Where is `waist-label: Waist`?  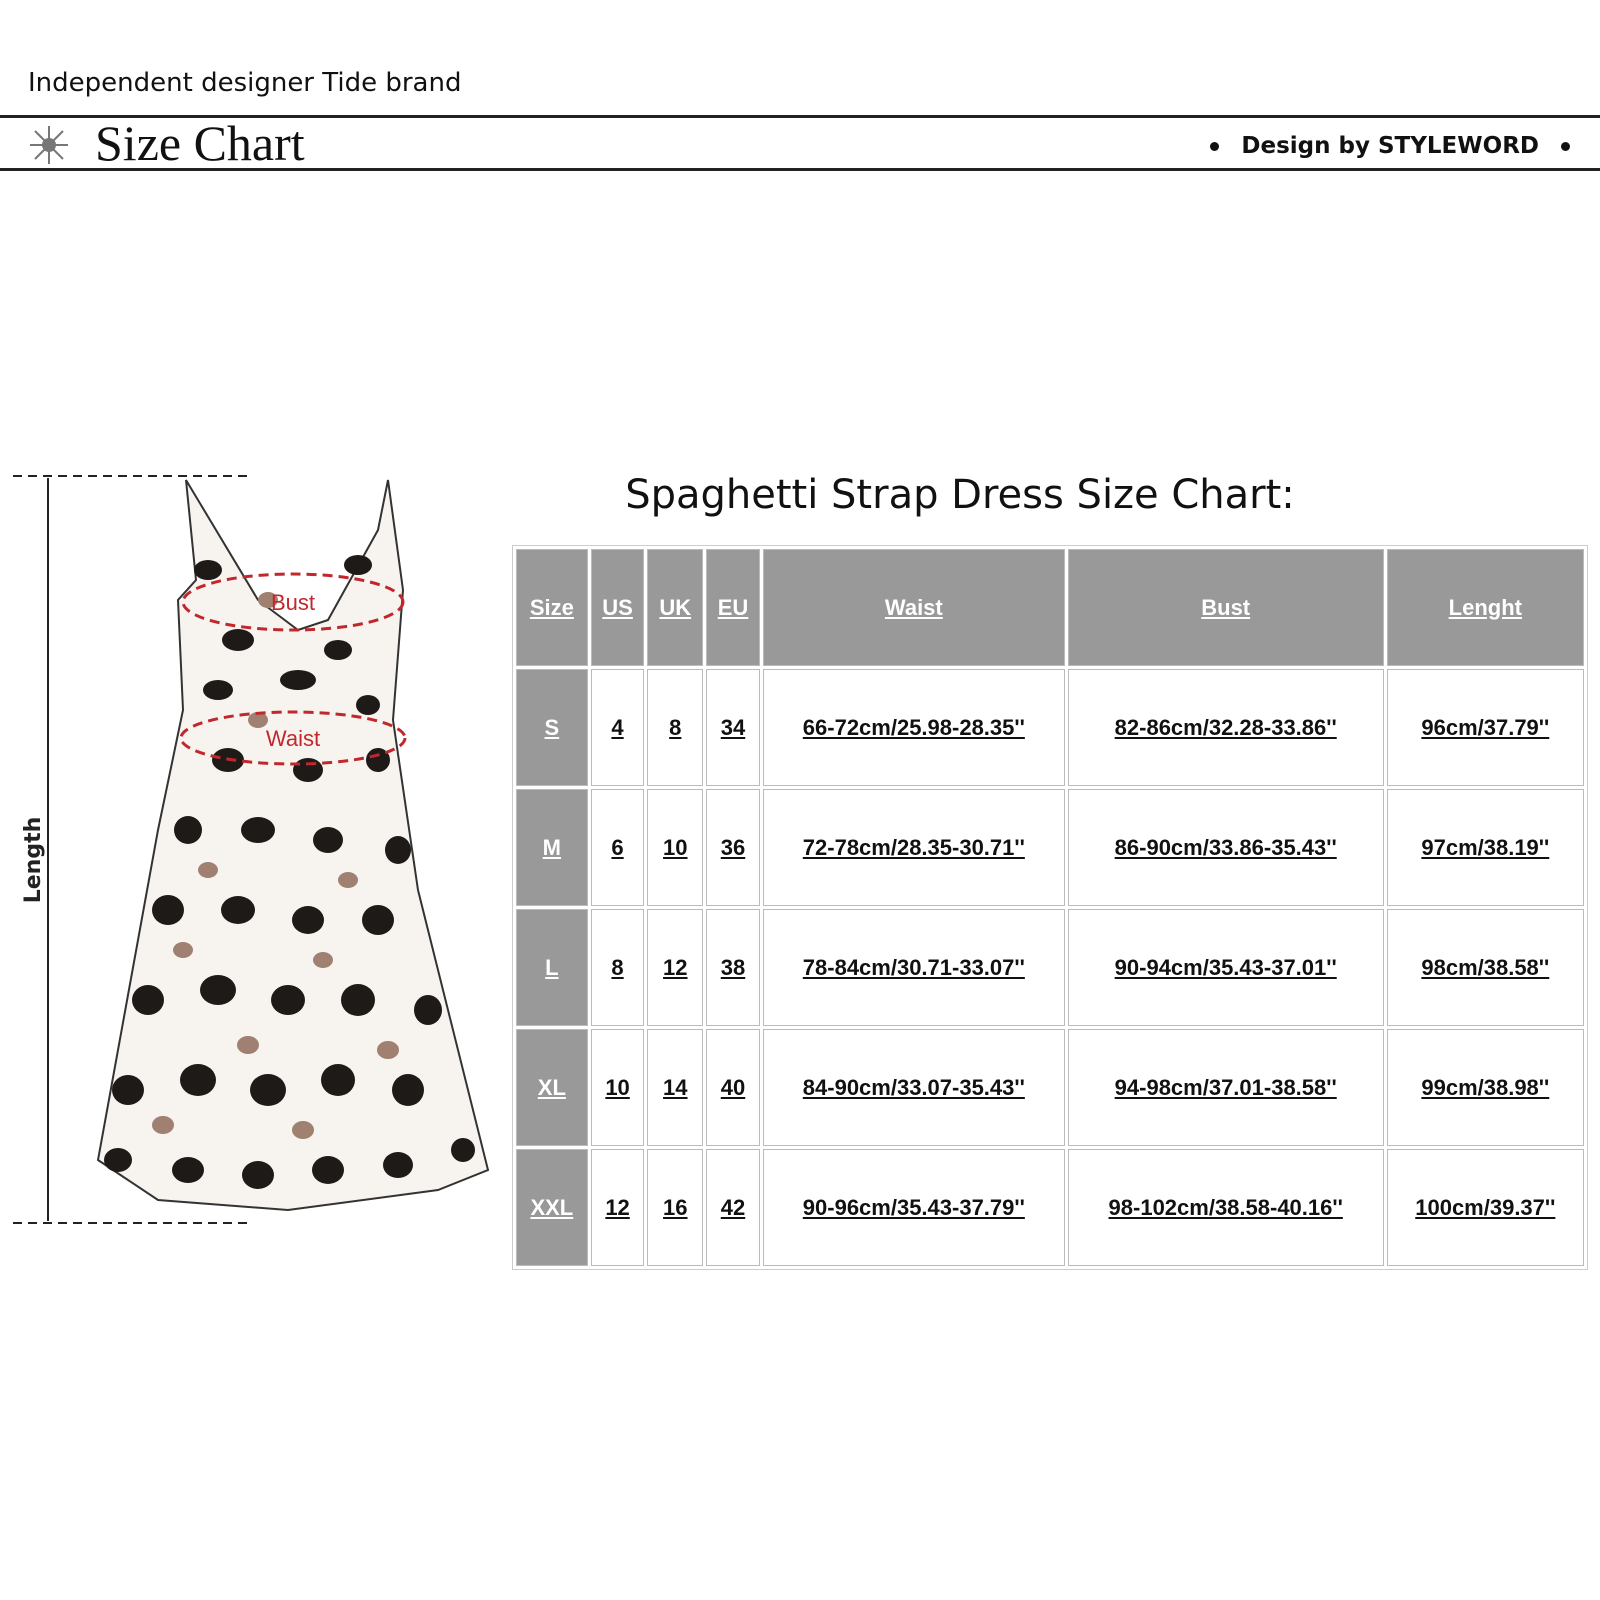 waist-label: Waist is located at coordinates (293, 738).